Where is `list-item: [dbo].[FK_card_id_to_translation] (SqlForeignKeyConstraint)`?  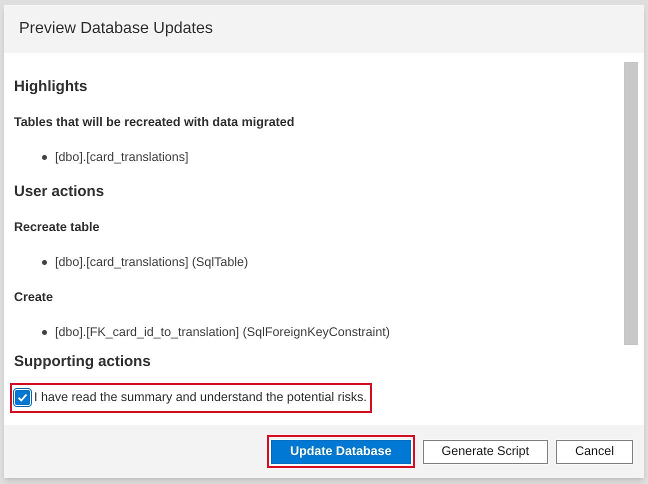 list-item: [dbo].[FK_card_id_to_translation] (SqlForeignKeyConstraint) is located at coordinates (222, 333).